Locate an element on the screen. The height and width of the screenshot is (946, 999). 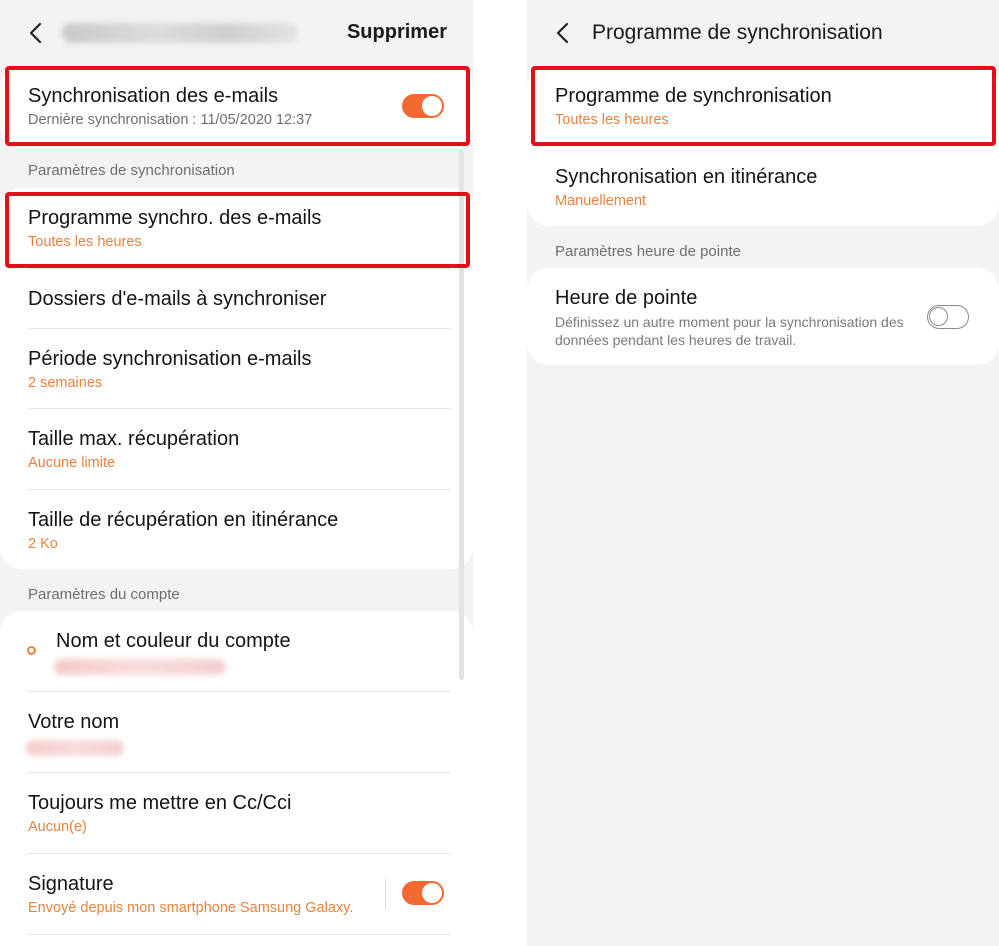
toggle-separator is located at coordinates (385, 894).